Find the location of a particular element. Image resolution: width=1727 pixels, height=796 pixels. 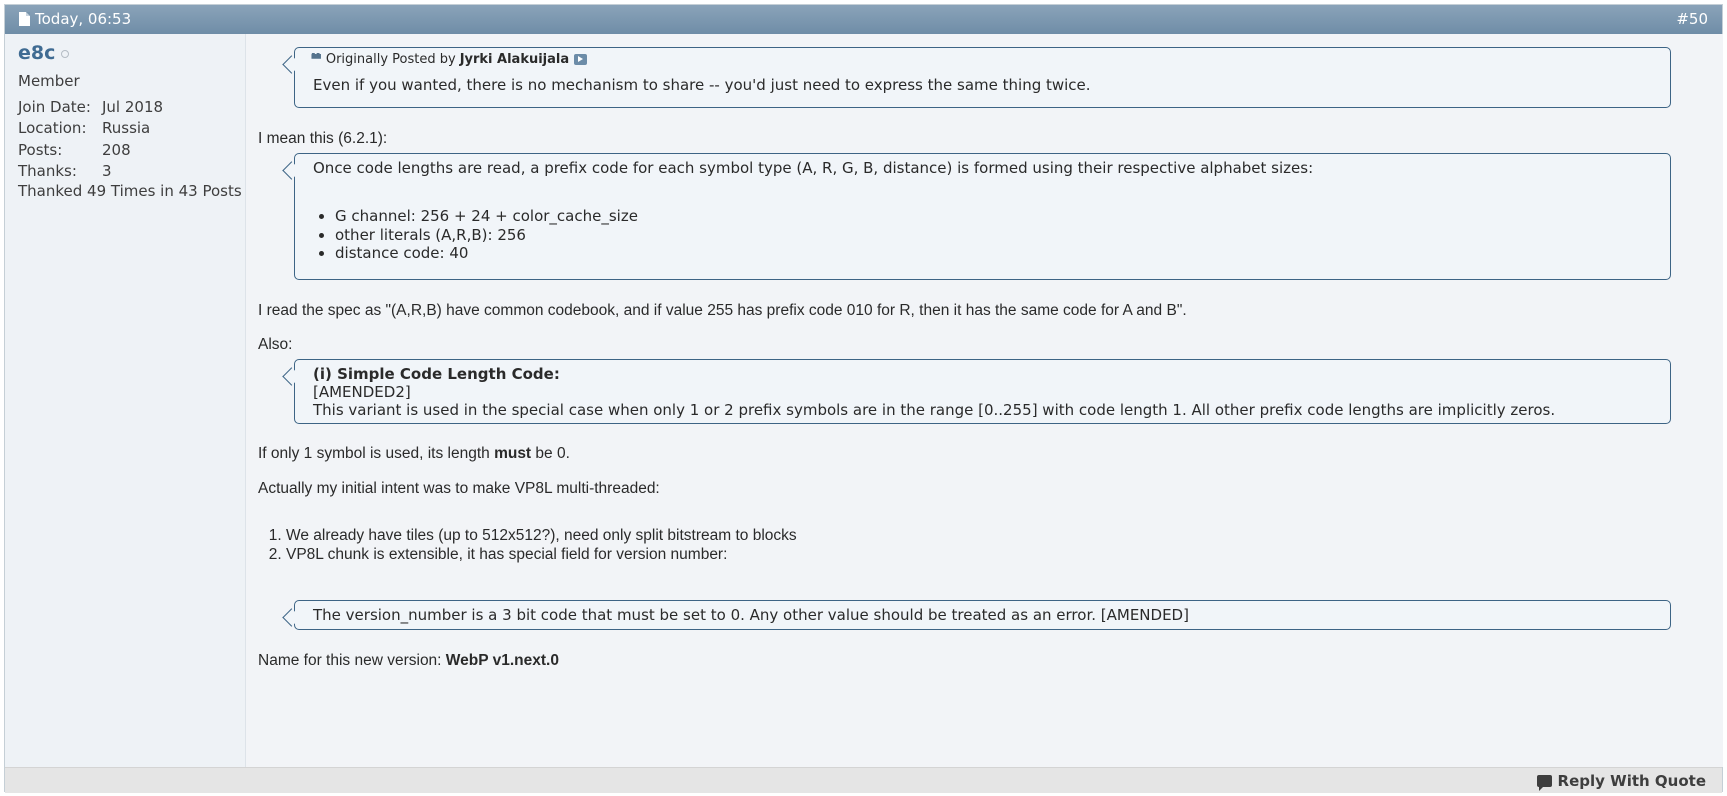

paragraph-1: I mean this (6.2.1): is located at coordinates (323, 138).